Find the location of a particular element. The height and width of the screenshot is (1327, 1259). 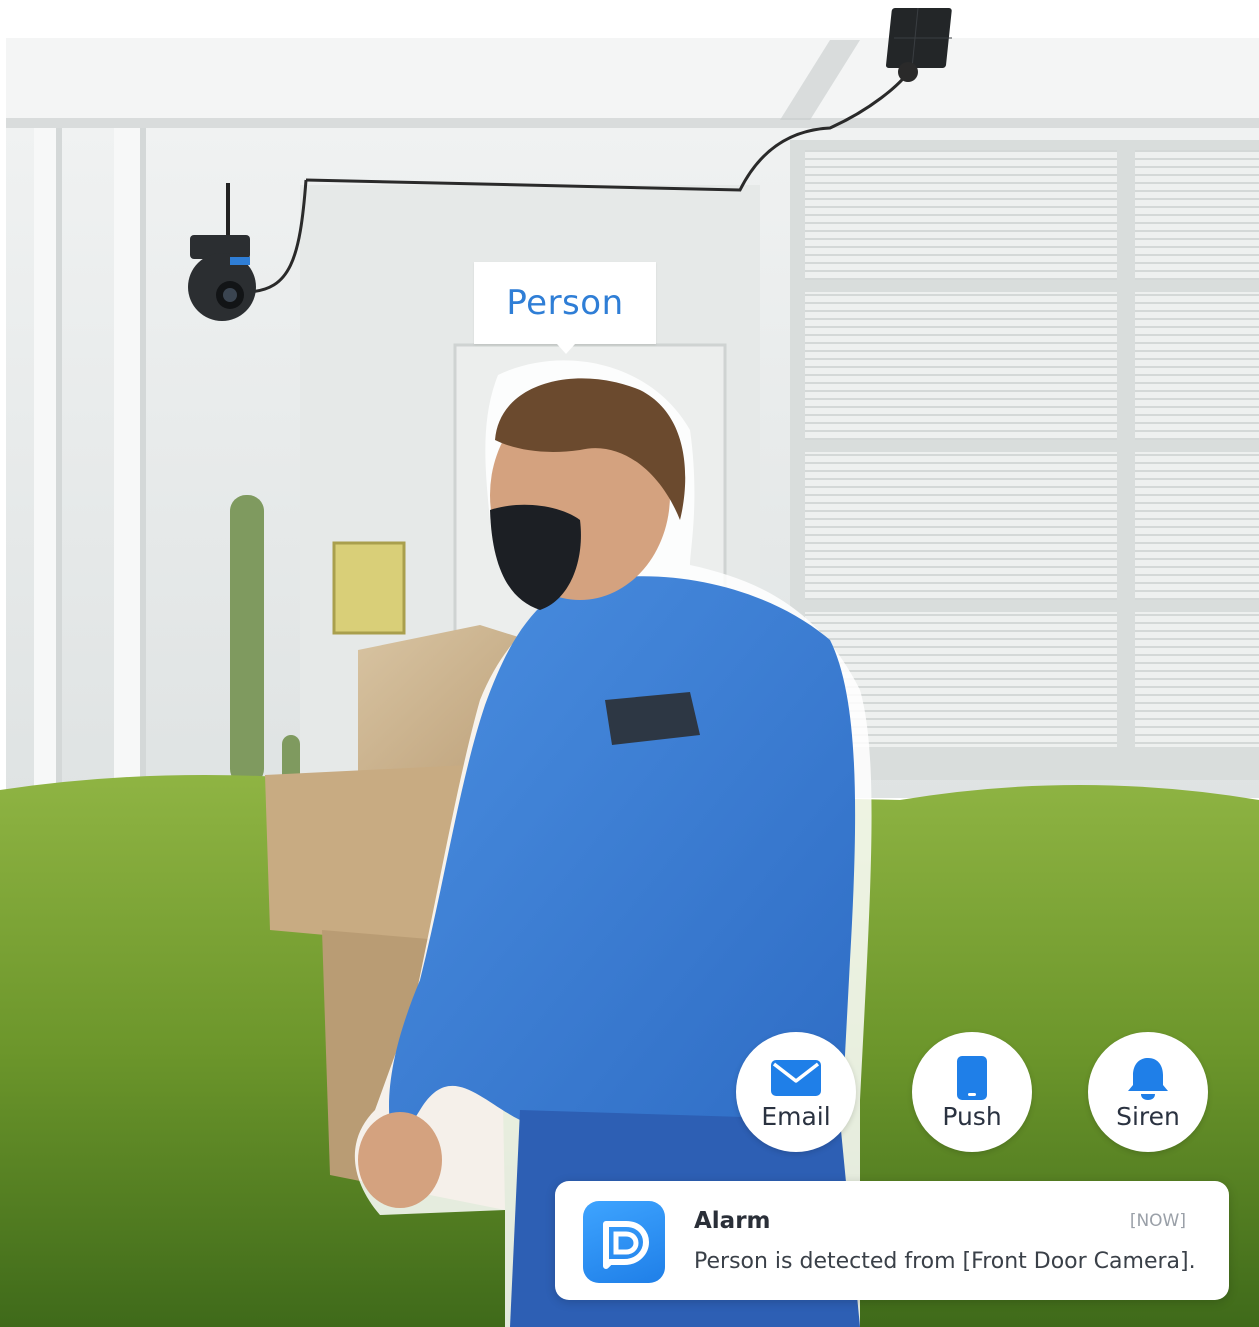

push-label: Push is located at coordinates (972, 1116).